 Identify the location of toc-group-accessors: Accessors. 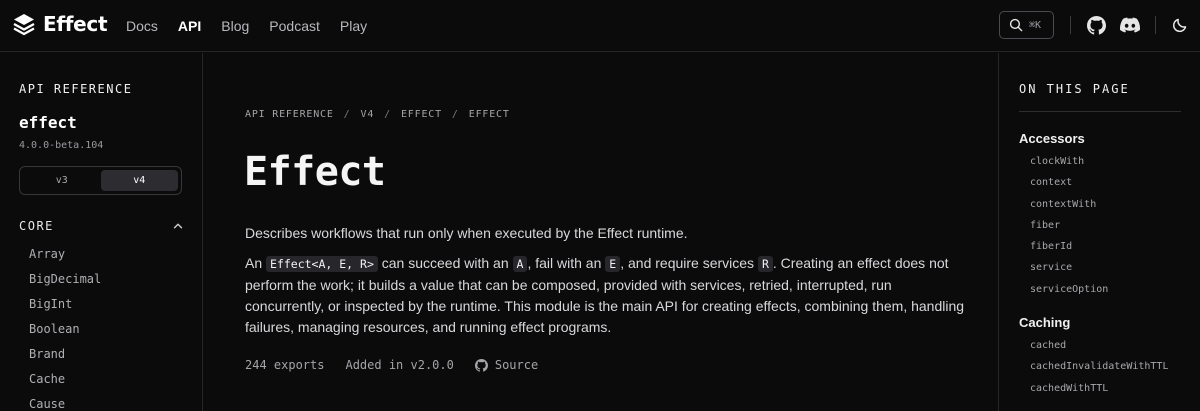
(1052, 138).